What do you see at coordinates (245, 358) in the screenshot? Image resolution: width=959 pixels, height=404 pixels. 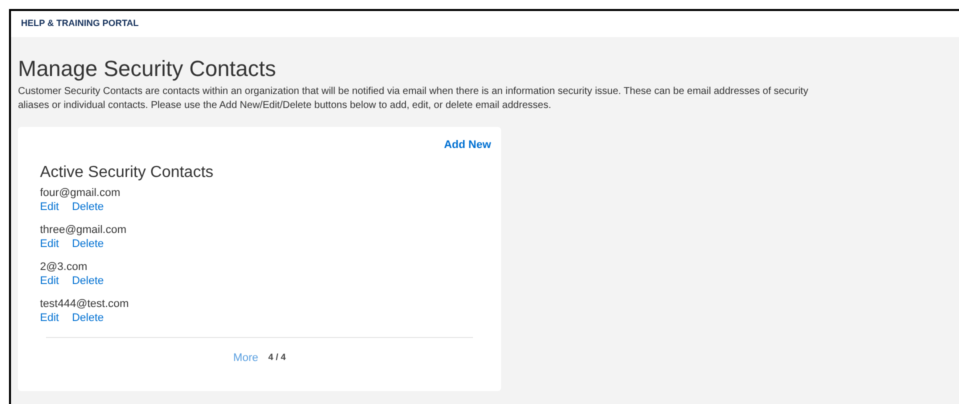 I see `more-link: More` at bounding box center [245, 358].